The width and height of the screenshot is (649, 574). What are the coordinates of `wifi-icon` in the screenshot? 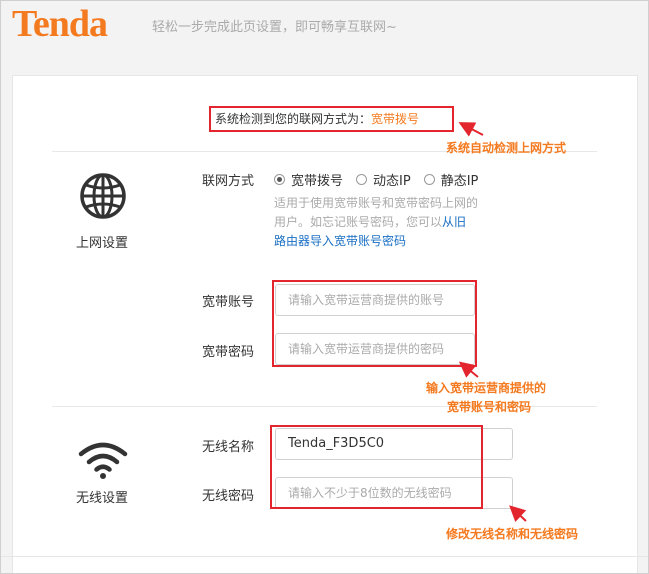 It's located at (103, 463).